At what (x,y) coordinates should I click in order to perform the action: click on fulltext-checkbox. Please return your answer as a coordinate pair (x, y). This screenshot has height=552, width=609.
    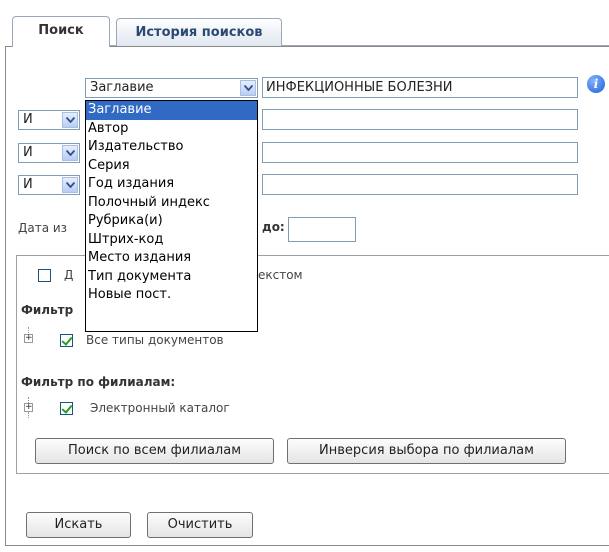
    Looking at the image, I should click on (44, 275).